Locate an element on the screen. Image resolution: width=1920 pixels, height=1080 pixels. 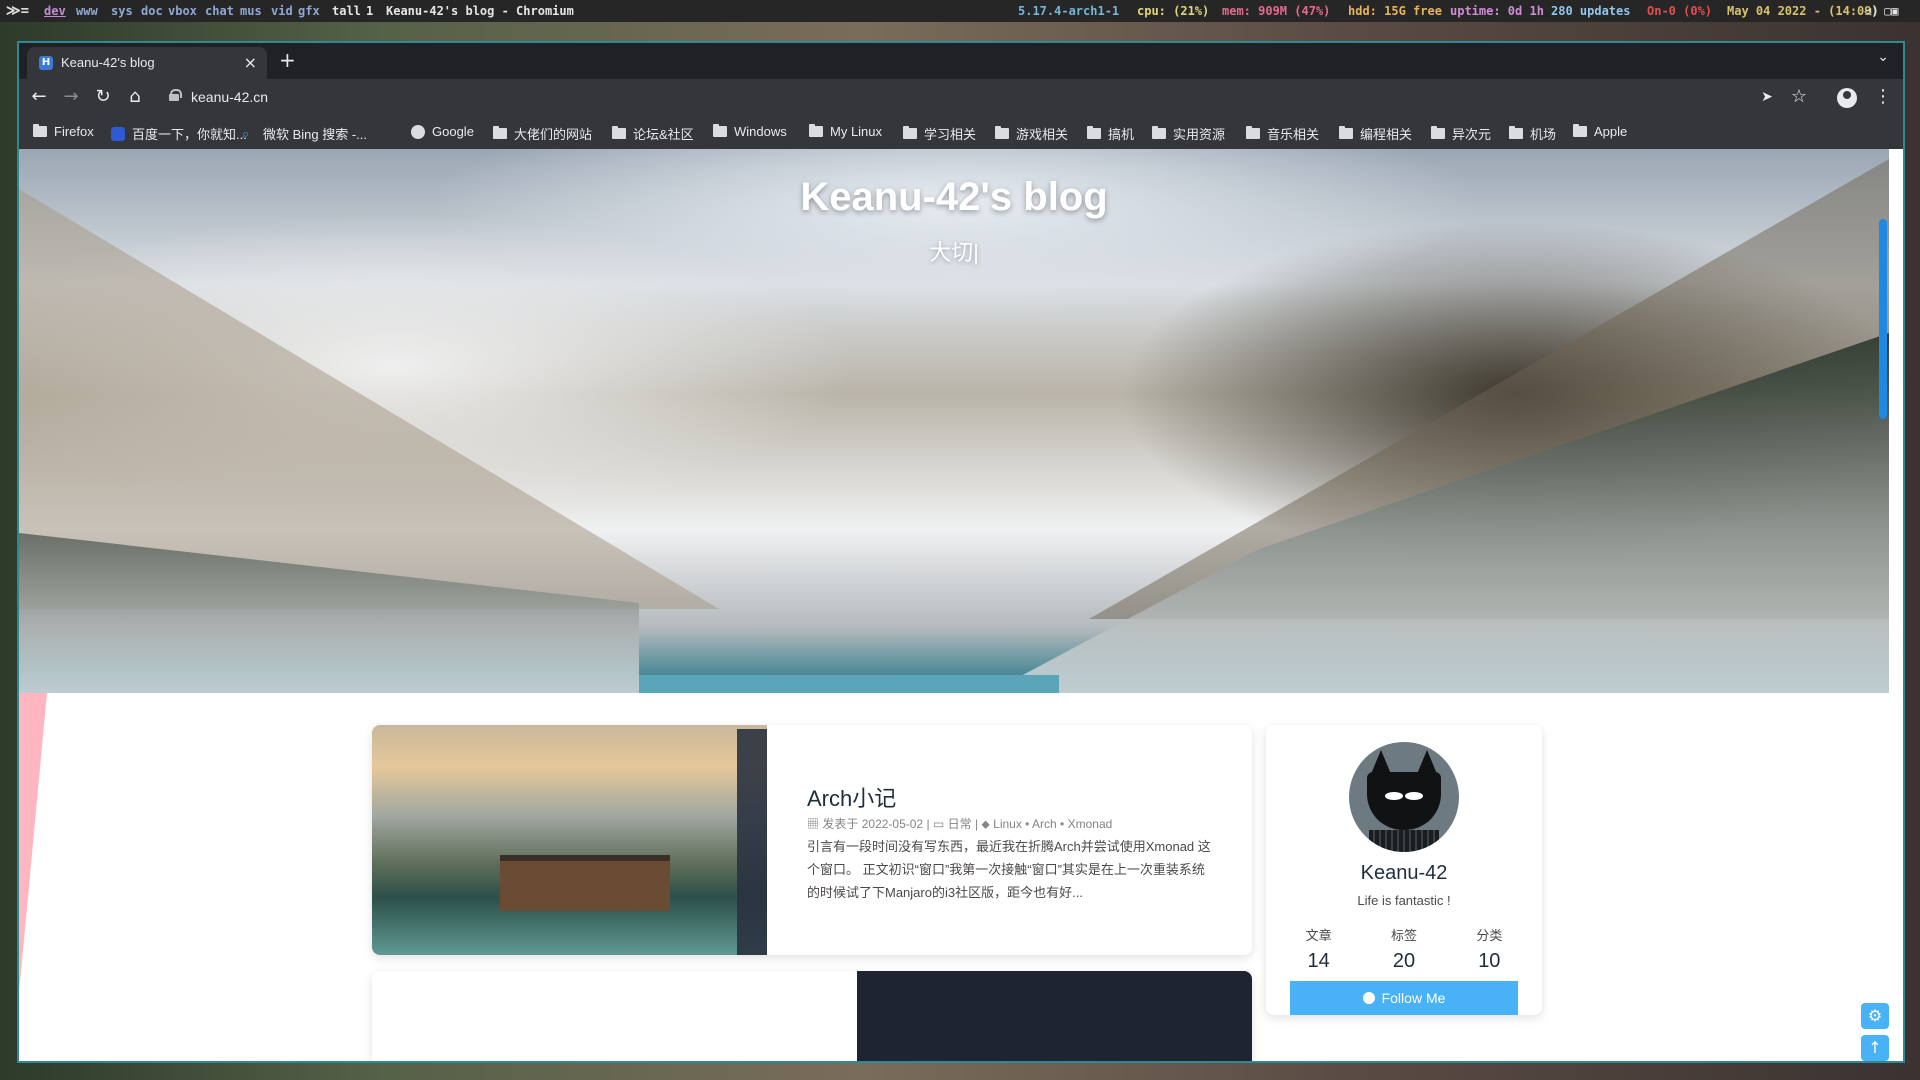
datetime-stat: May 04 2022 - (14:09) is located at coordinates (1803, 11).